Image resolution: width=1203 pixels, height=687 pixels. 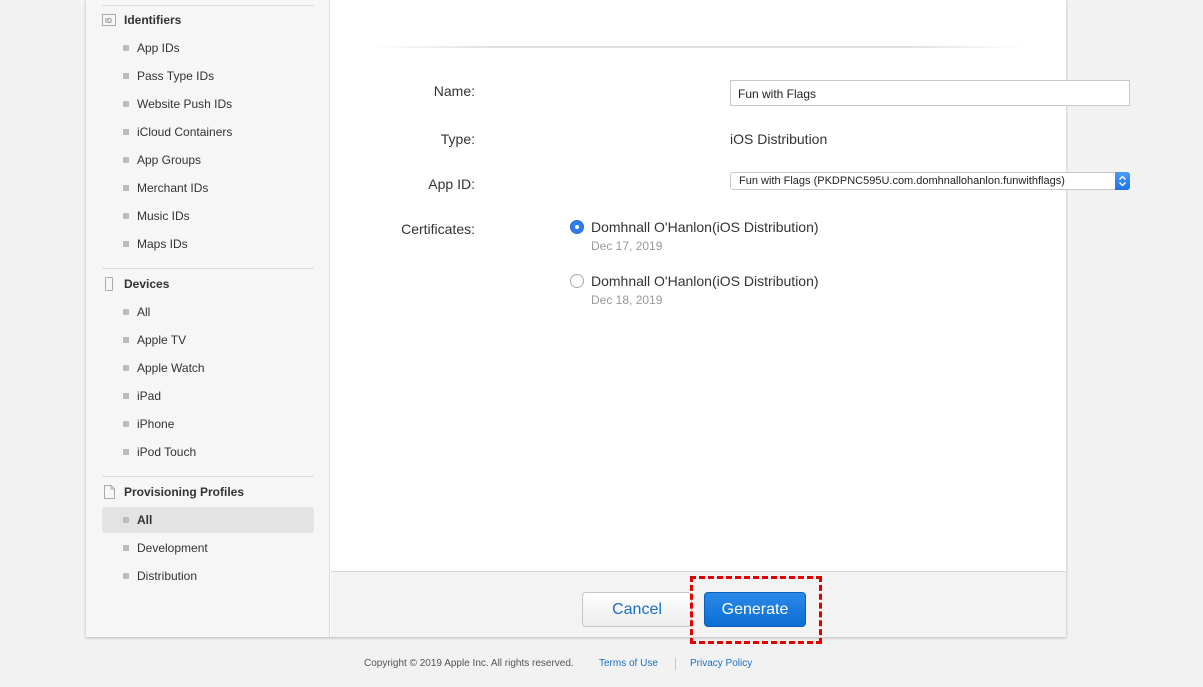 What do you see at coordinates (147, 284) in the screenshot?
I see `section-title: Devices` at bounding box center [147, 284].